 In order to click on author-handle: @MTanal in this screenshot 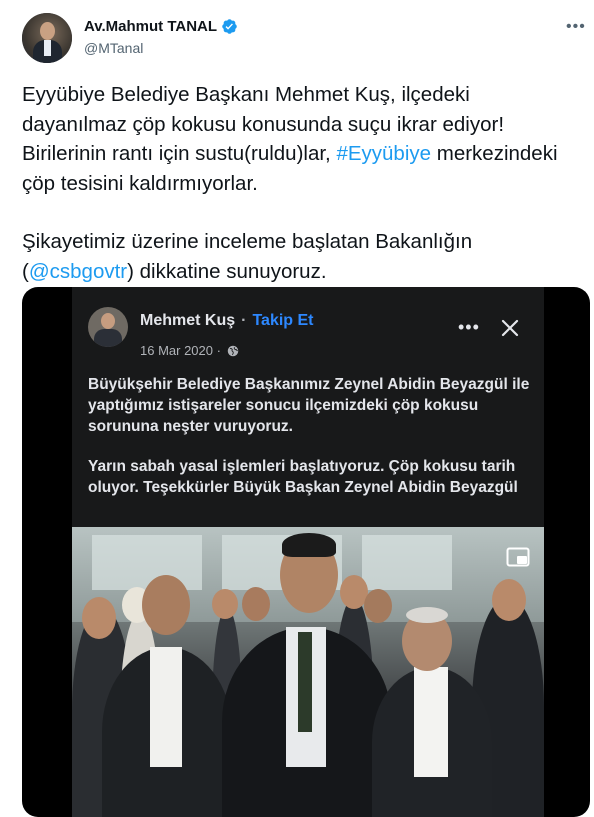, I will do `click(113, 48)`.